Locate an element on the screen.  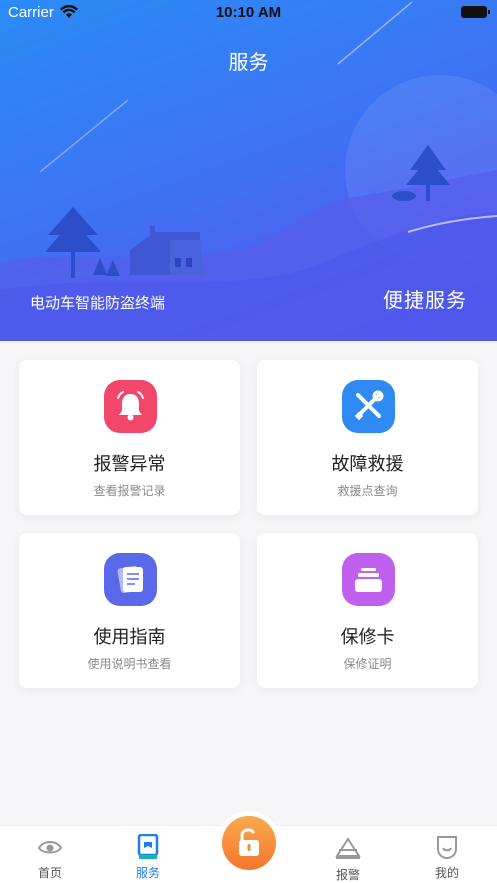
tab-service: 服务 is located at coordinates (148, 857).